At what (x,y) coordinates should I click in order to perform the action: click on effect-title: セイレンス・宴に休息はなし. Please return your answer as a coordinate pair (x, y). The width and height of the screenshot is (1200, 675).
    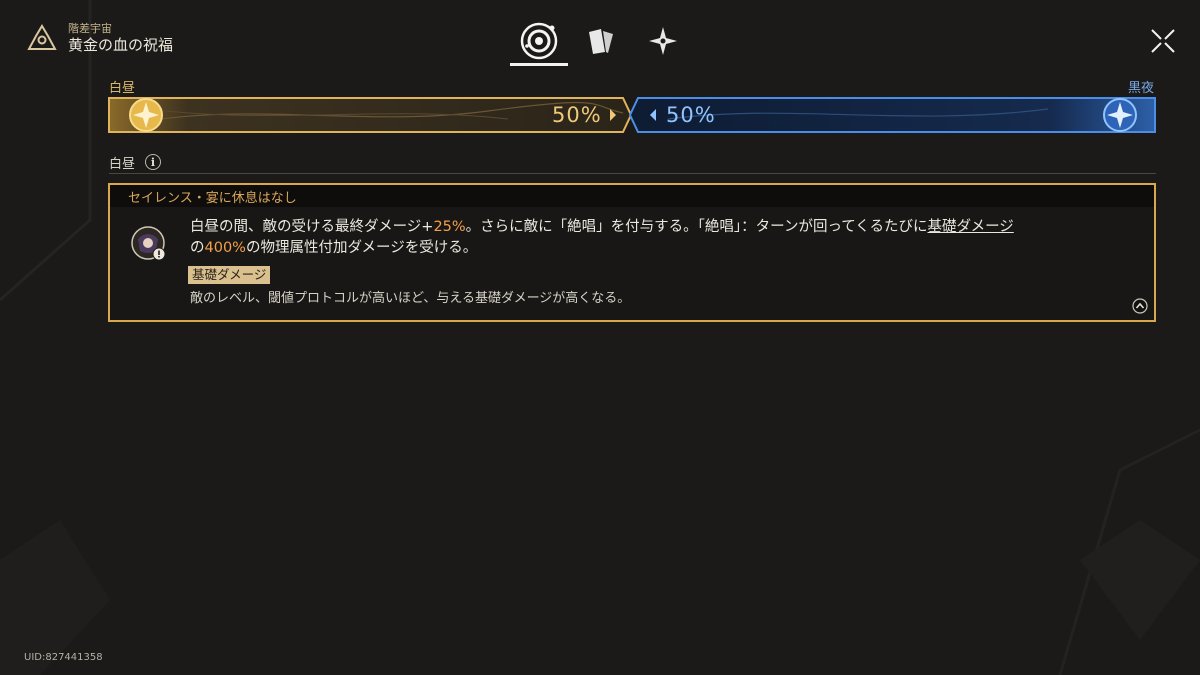
    Looking at the image, I should click on (632, 196).